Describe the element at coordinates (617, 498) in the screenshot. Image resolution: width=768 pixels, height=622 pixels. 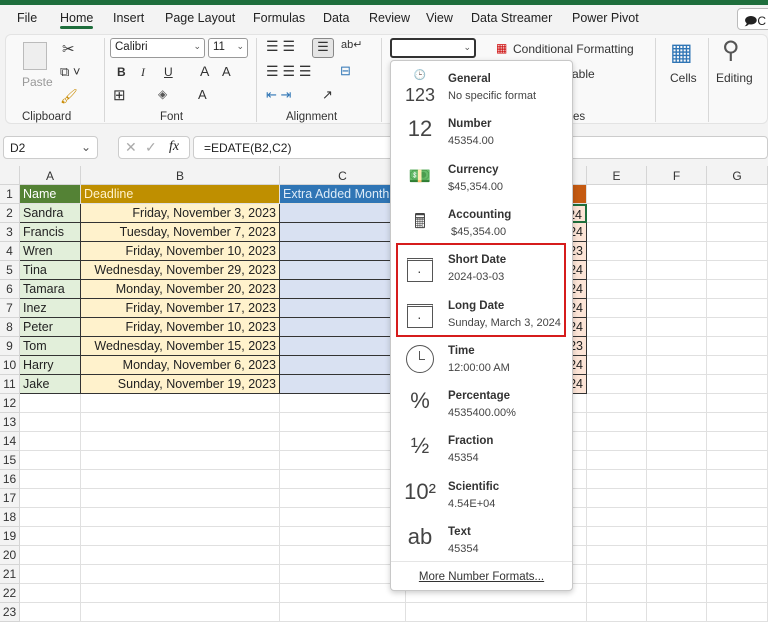
I see `cell-e17` at that location.